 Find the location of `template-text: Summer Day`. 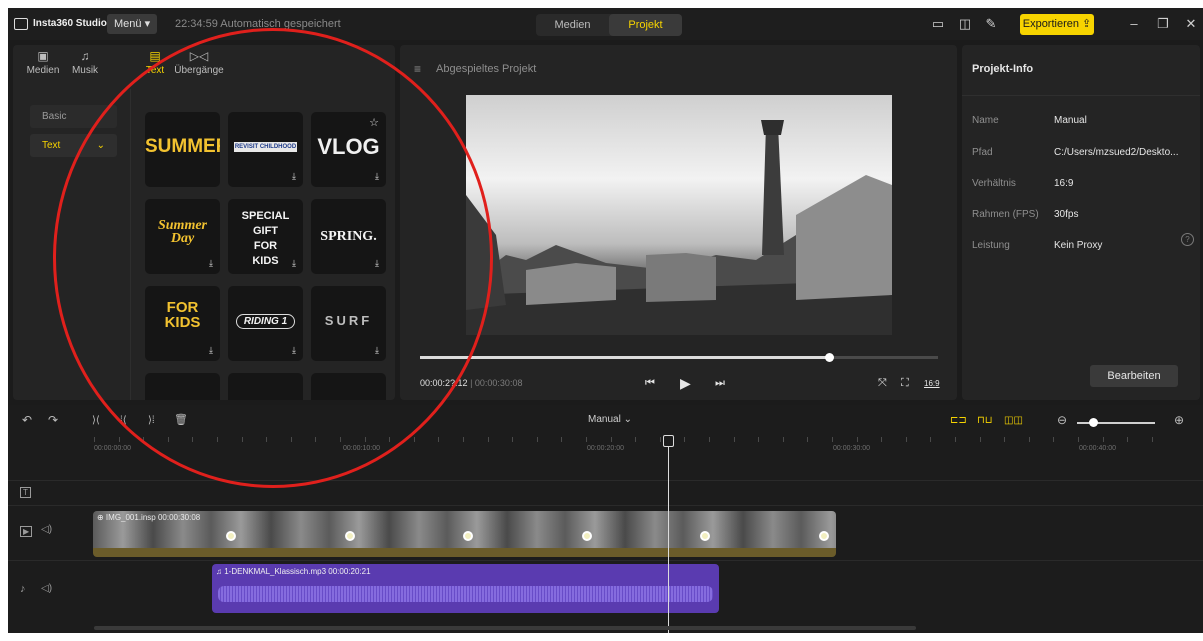

template-text: Summer Day is located at coordinates (182, 232).